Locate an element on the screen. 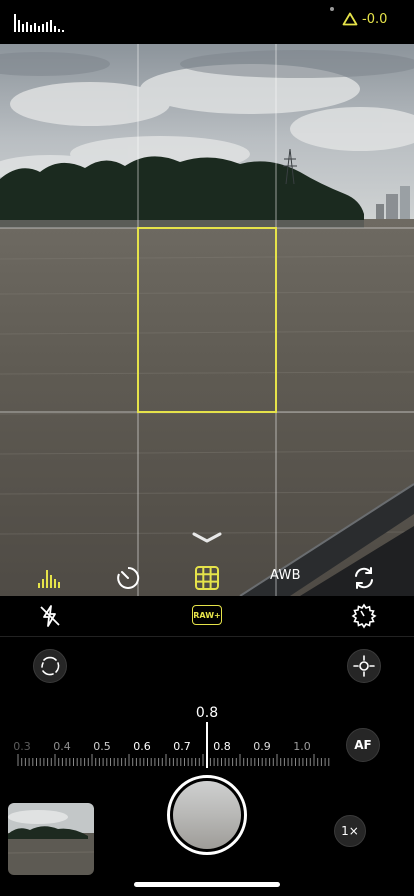 This screenshot has width=414, height=896. exposure-indicator: -0.0 is located at coordinates (364, 19).